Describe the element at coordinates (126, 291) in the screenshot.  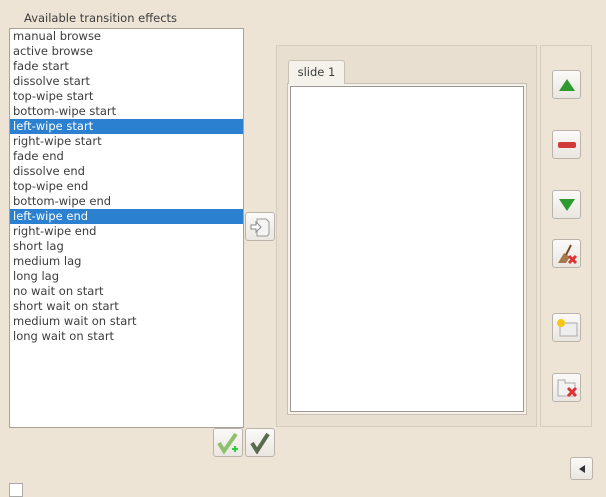
I see `list-item: no wait on start` at that location.